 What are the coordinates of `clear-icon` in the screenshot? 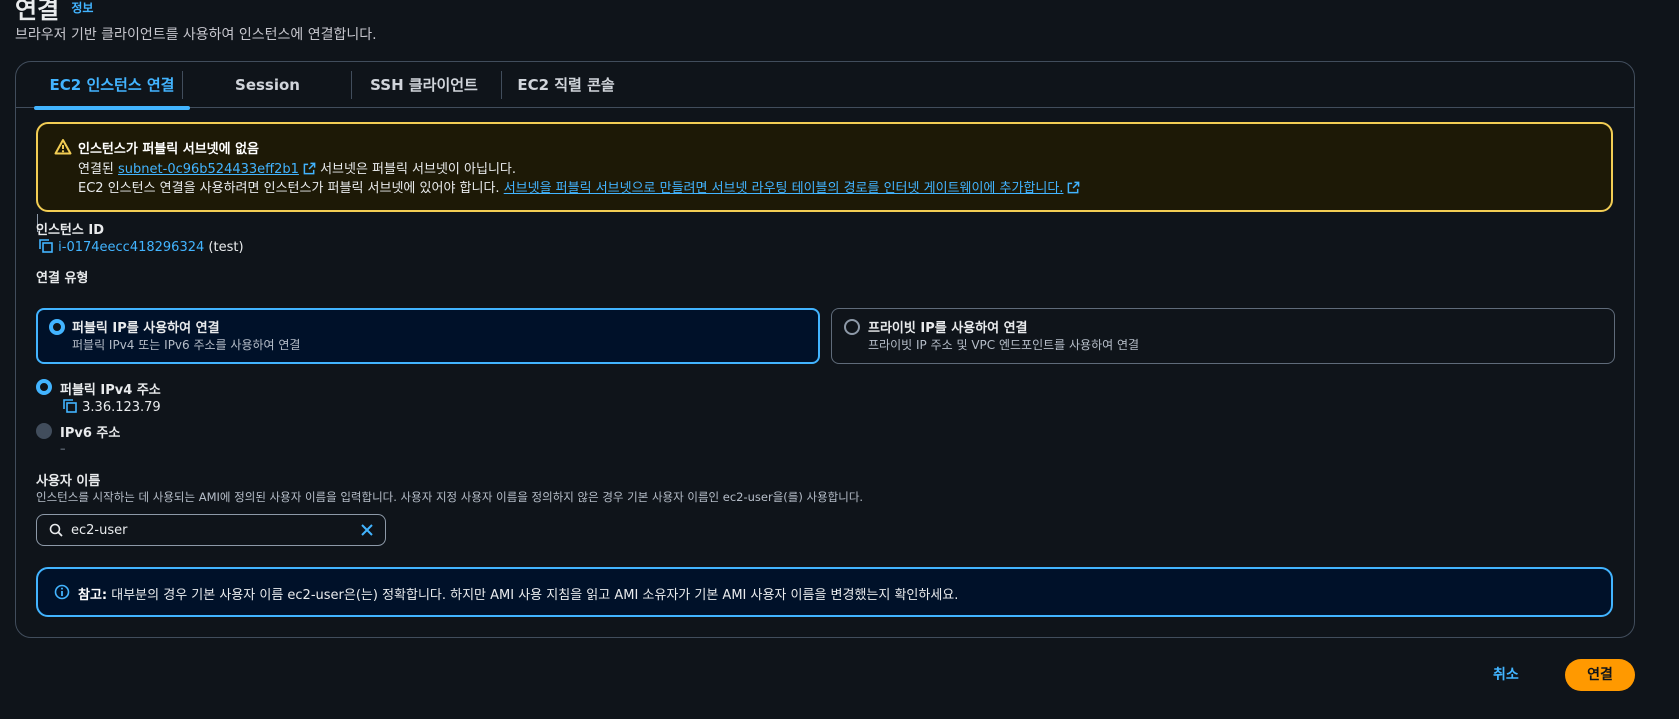 It's located at (367, 530).